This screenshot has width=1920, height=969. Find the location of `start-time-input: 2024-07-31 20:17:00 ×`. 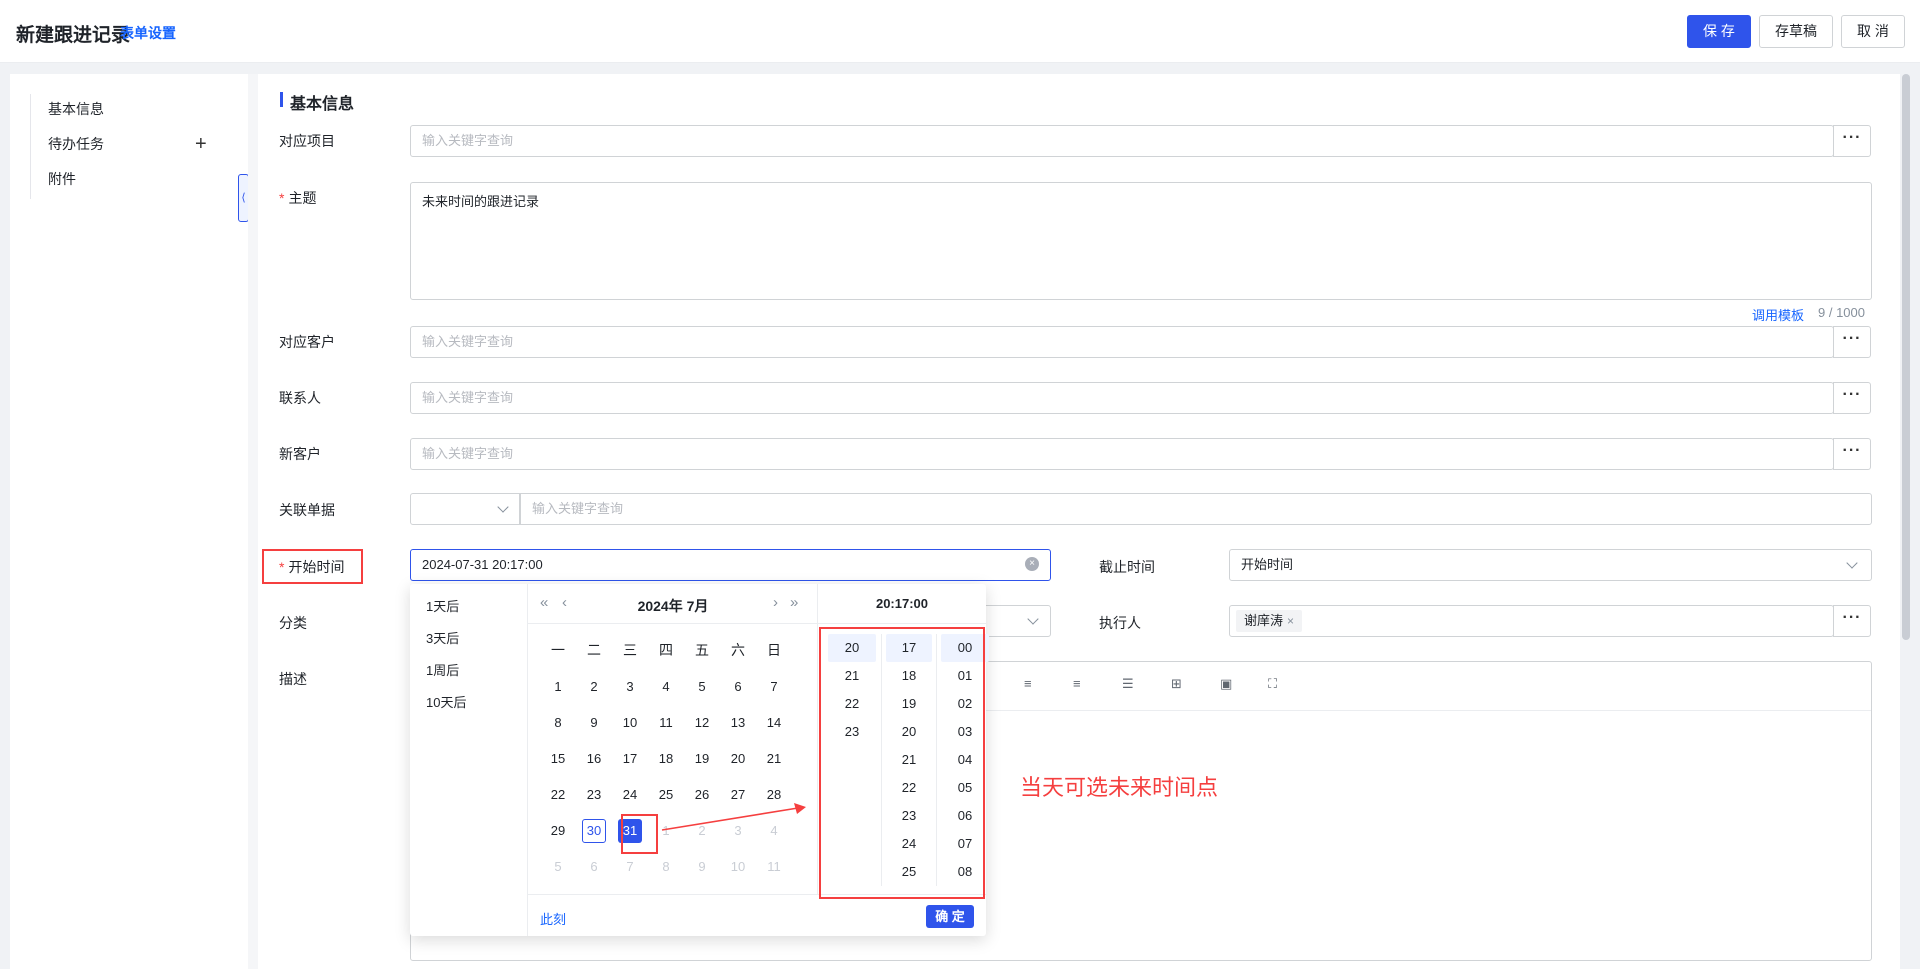

start-time-input: 2024-07-31 20:17:00 × is located at coordinates (730, 565).